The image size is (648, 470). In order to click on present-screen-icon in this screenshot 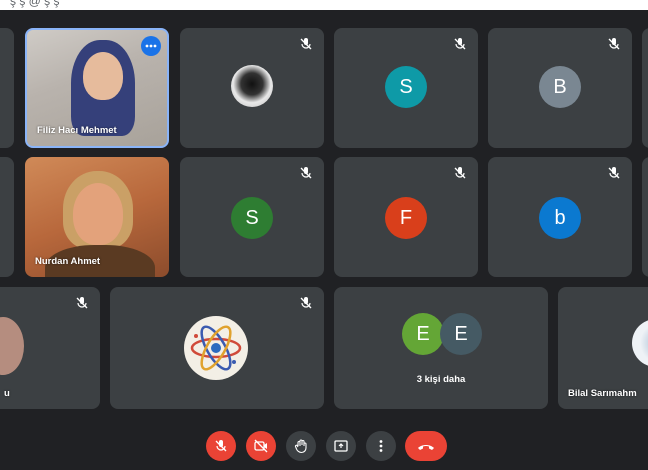, I will do `click(341, 446)`.